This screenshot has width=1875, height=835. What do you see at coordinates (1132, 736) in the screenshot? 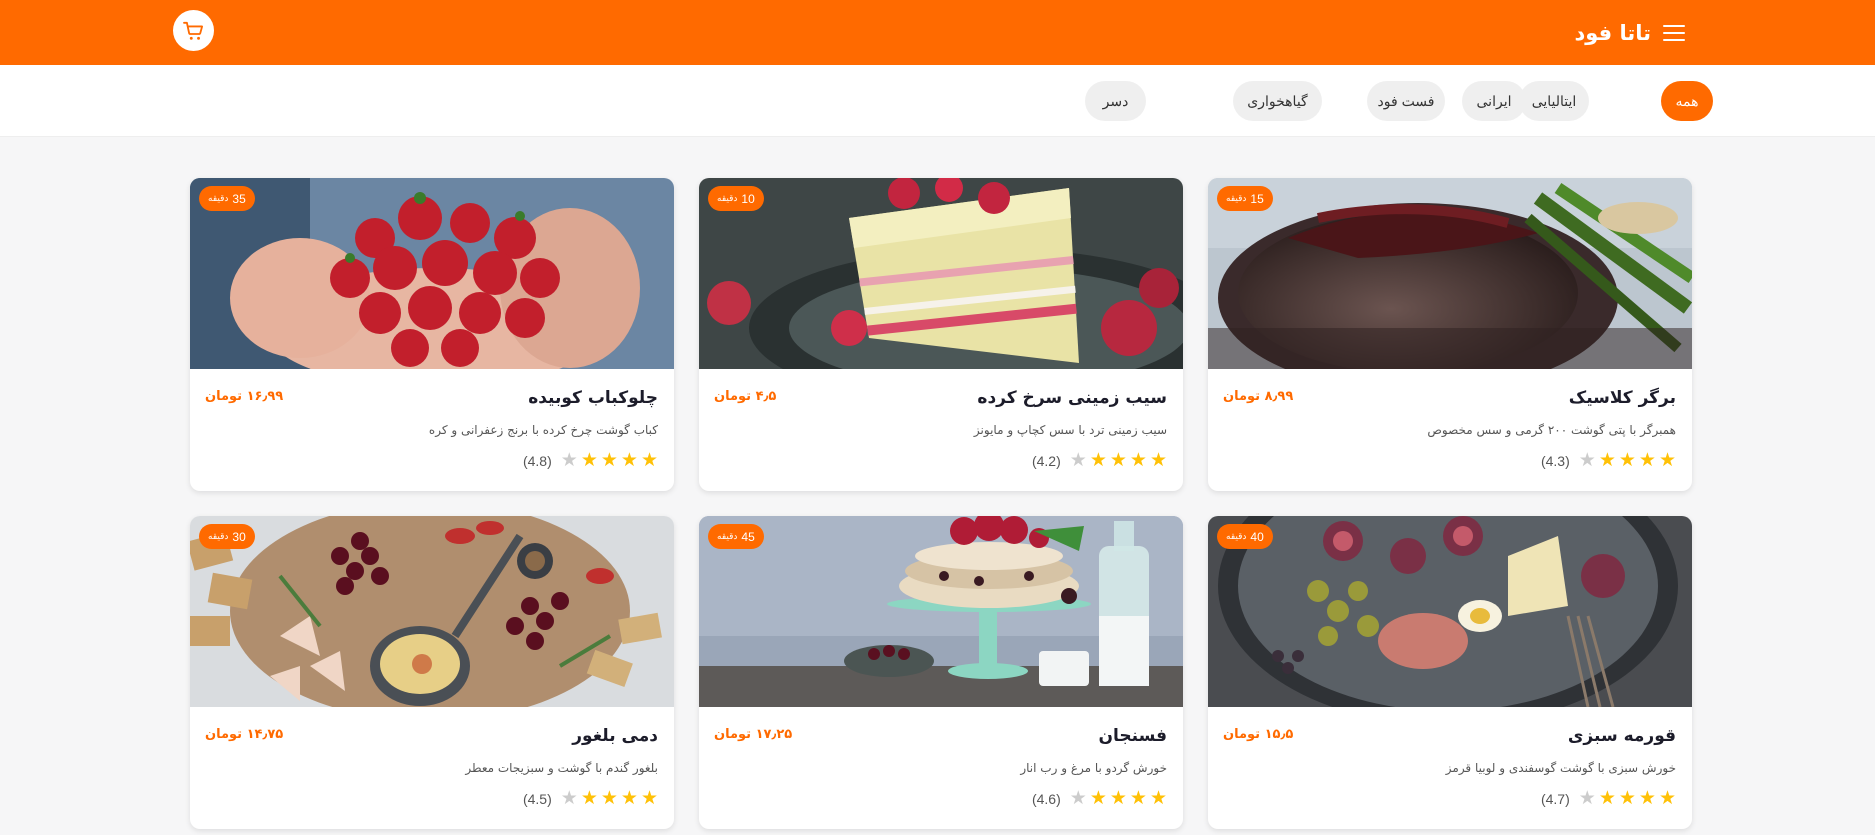
I see `food-title: فسنجان` at bounding box center [1132, 736].